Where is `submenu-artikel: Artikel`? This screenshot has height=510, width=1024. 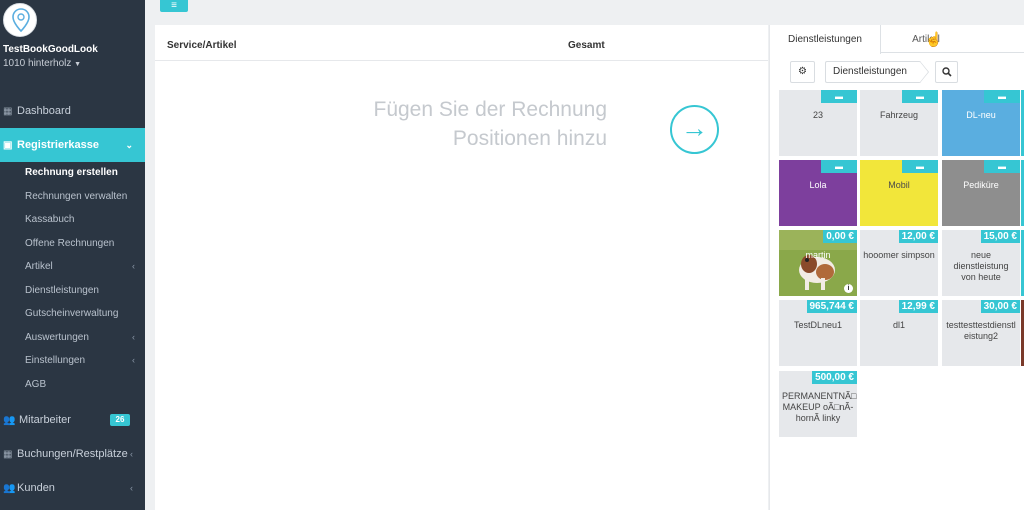
submenu-artikel: Artikel is located at coordinates (39, 266).